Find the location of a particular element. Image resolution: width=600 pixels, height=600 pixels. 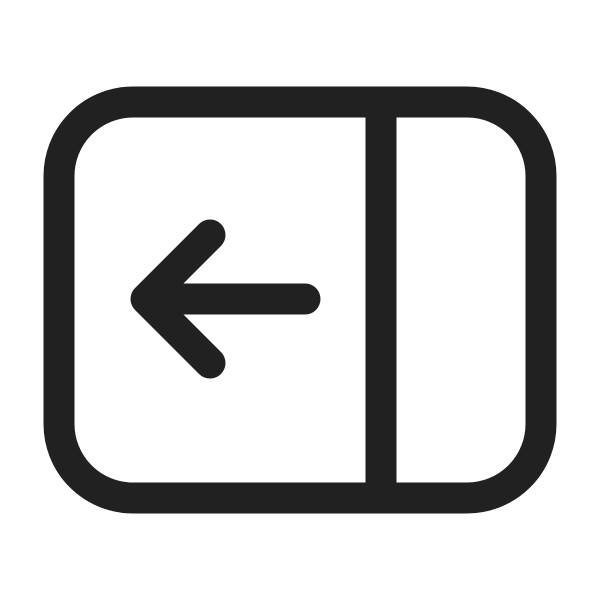

arrow-left-icon is located at coordinates (225, 299).